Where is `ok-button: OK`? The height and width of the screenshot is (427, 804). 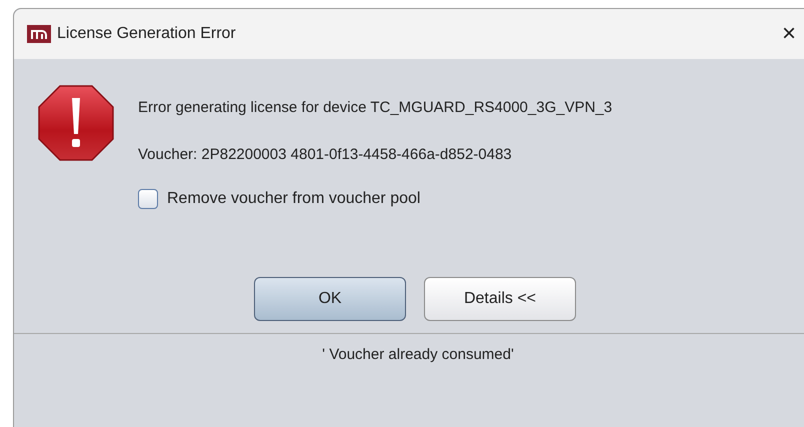
ok-button: OK is located at coordinates (330, 299).